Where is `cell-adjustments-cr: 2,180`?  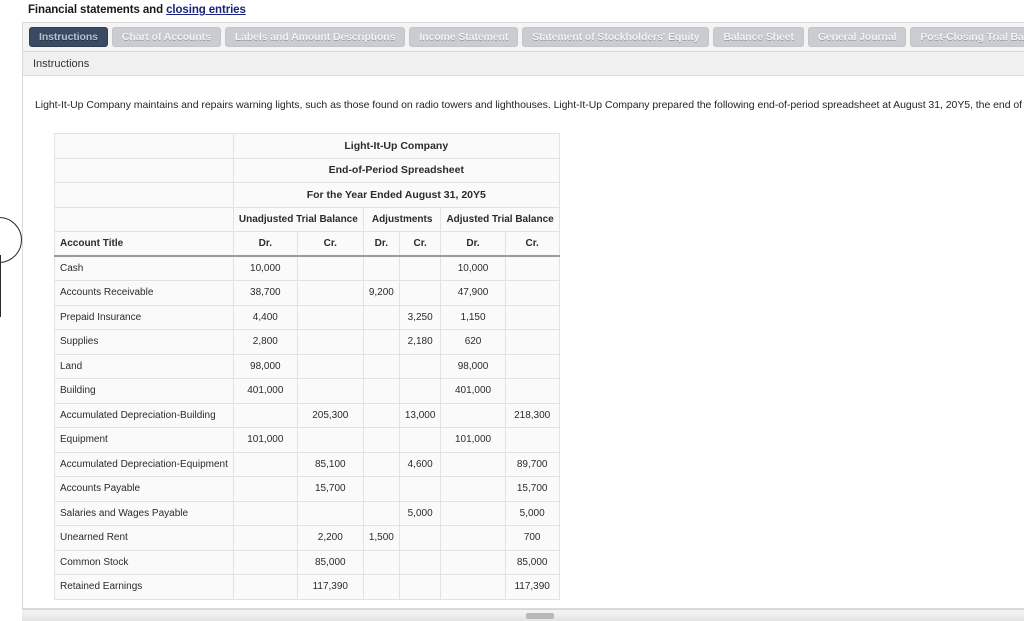
cell-adjustments-cr: 2,180 is located at coordinates (420, 342).